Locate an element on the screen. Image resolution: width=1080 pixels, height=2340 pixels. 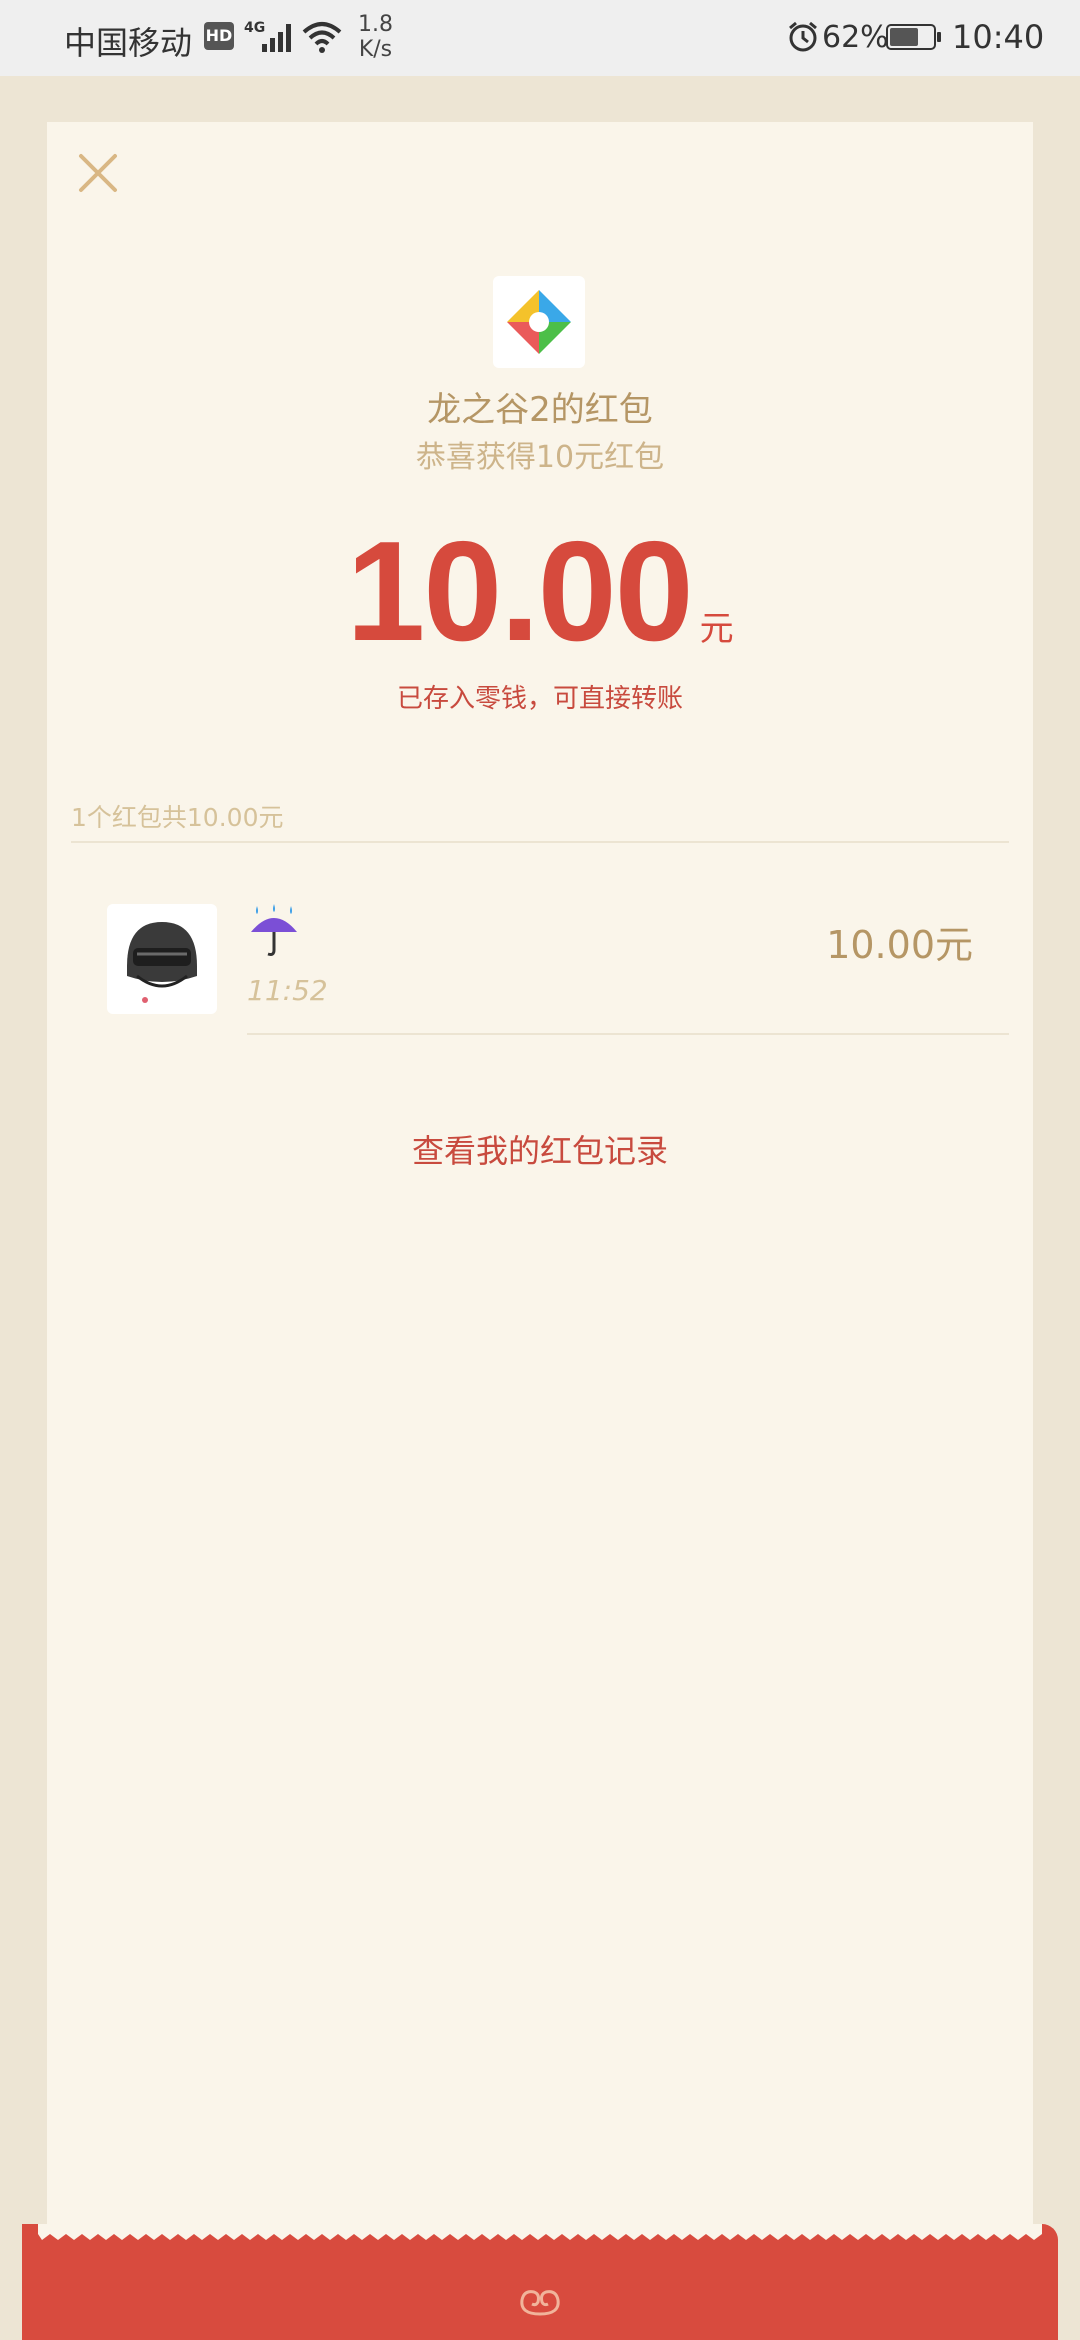
close-icon is located at coordinates (98, 173).